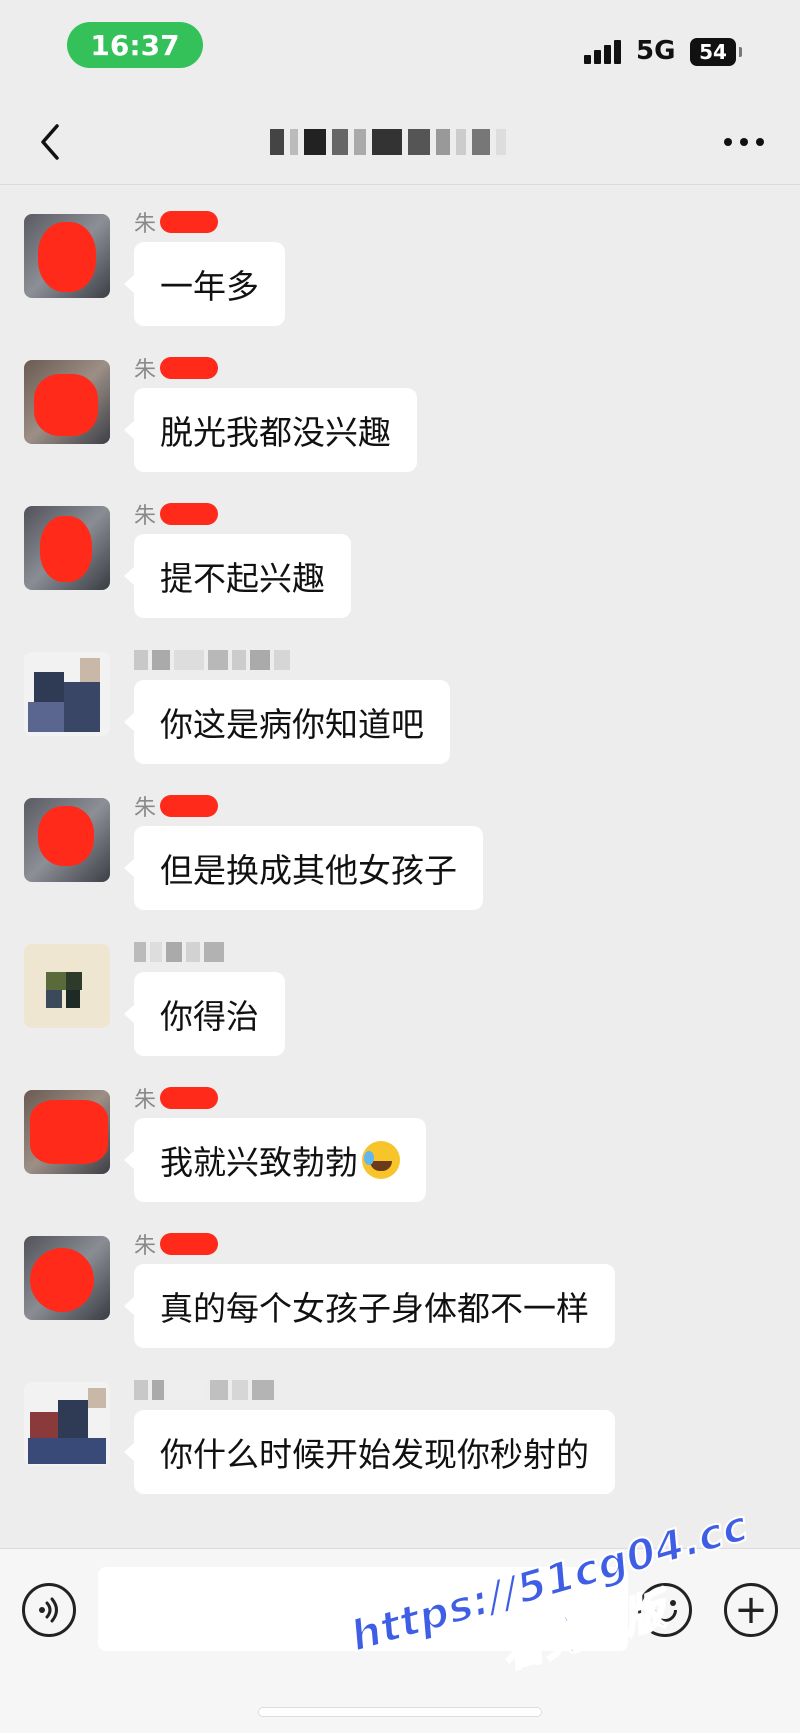 This screenshot has height=1733, width=800. I want to click on voice-icon, so click(48, 1610).